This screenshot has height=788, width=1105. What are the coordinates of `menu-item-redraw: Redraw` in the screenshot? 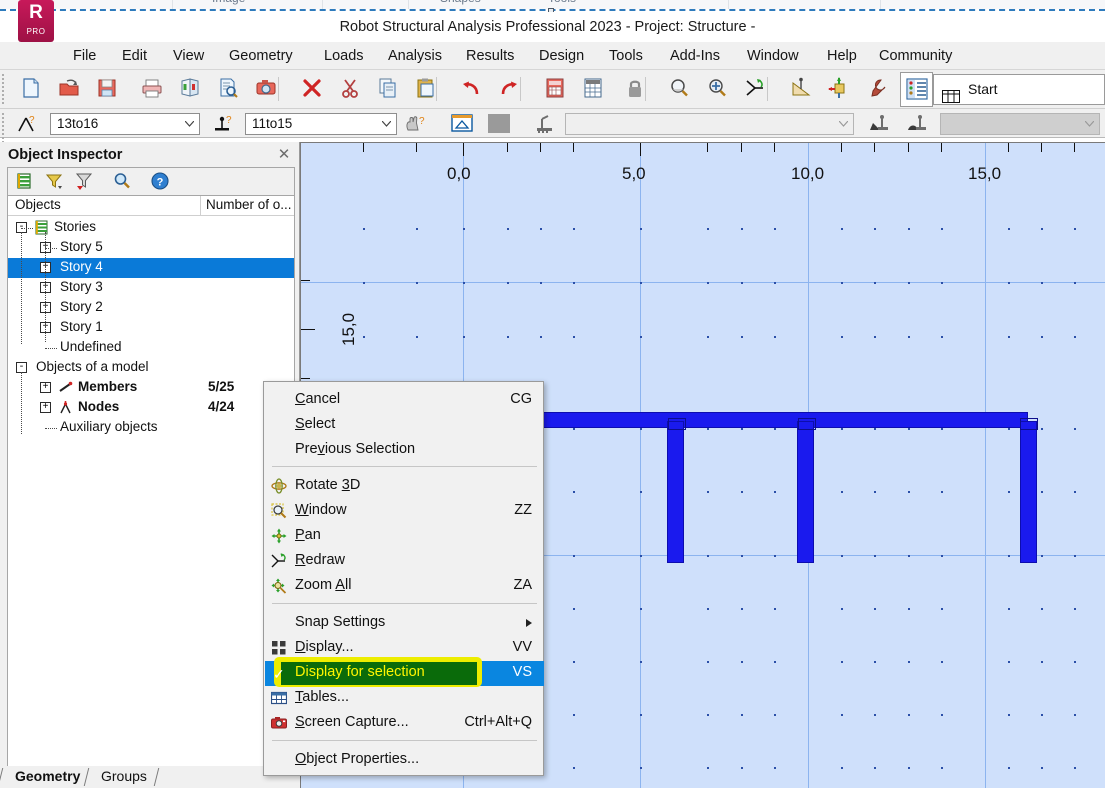 It's located at (404, 561).